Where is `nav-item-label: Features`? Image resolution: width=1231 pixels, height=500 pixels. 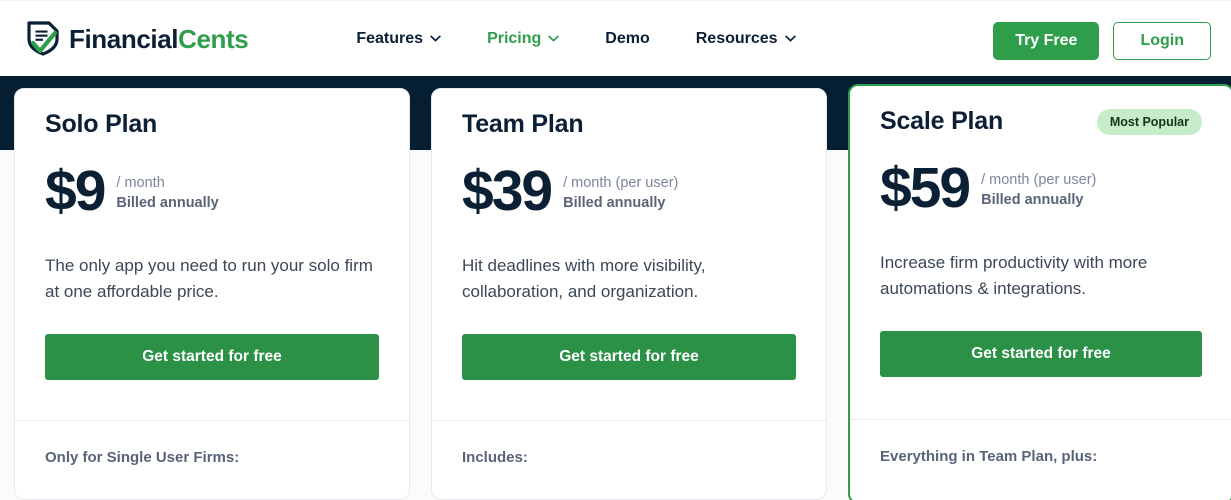 nav-item-label: Features is located at coordinates (390, 38).